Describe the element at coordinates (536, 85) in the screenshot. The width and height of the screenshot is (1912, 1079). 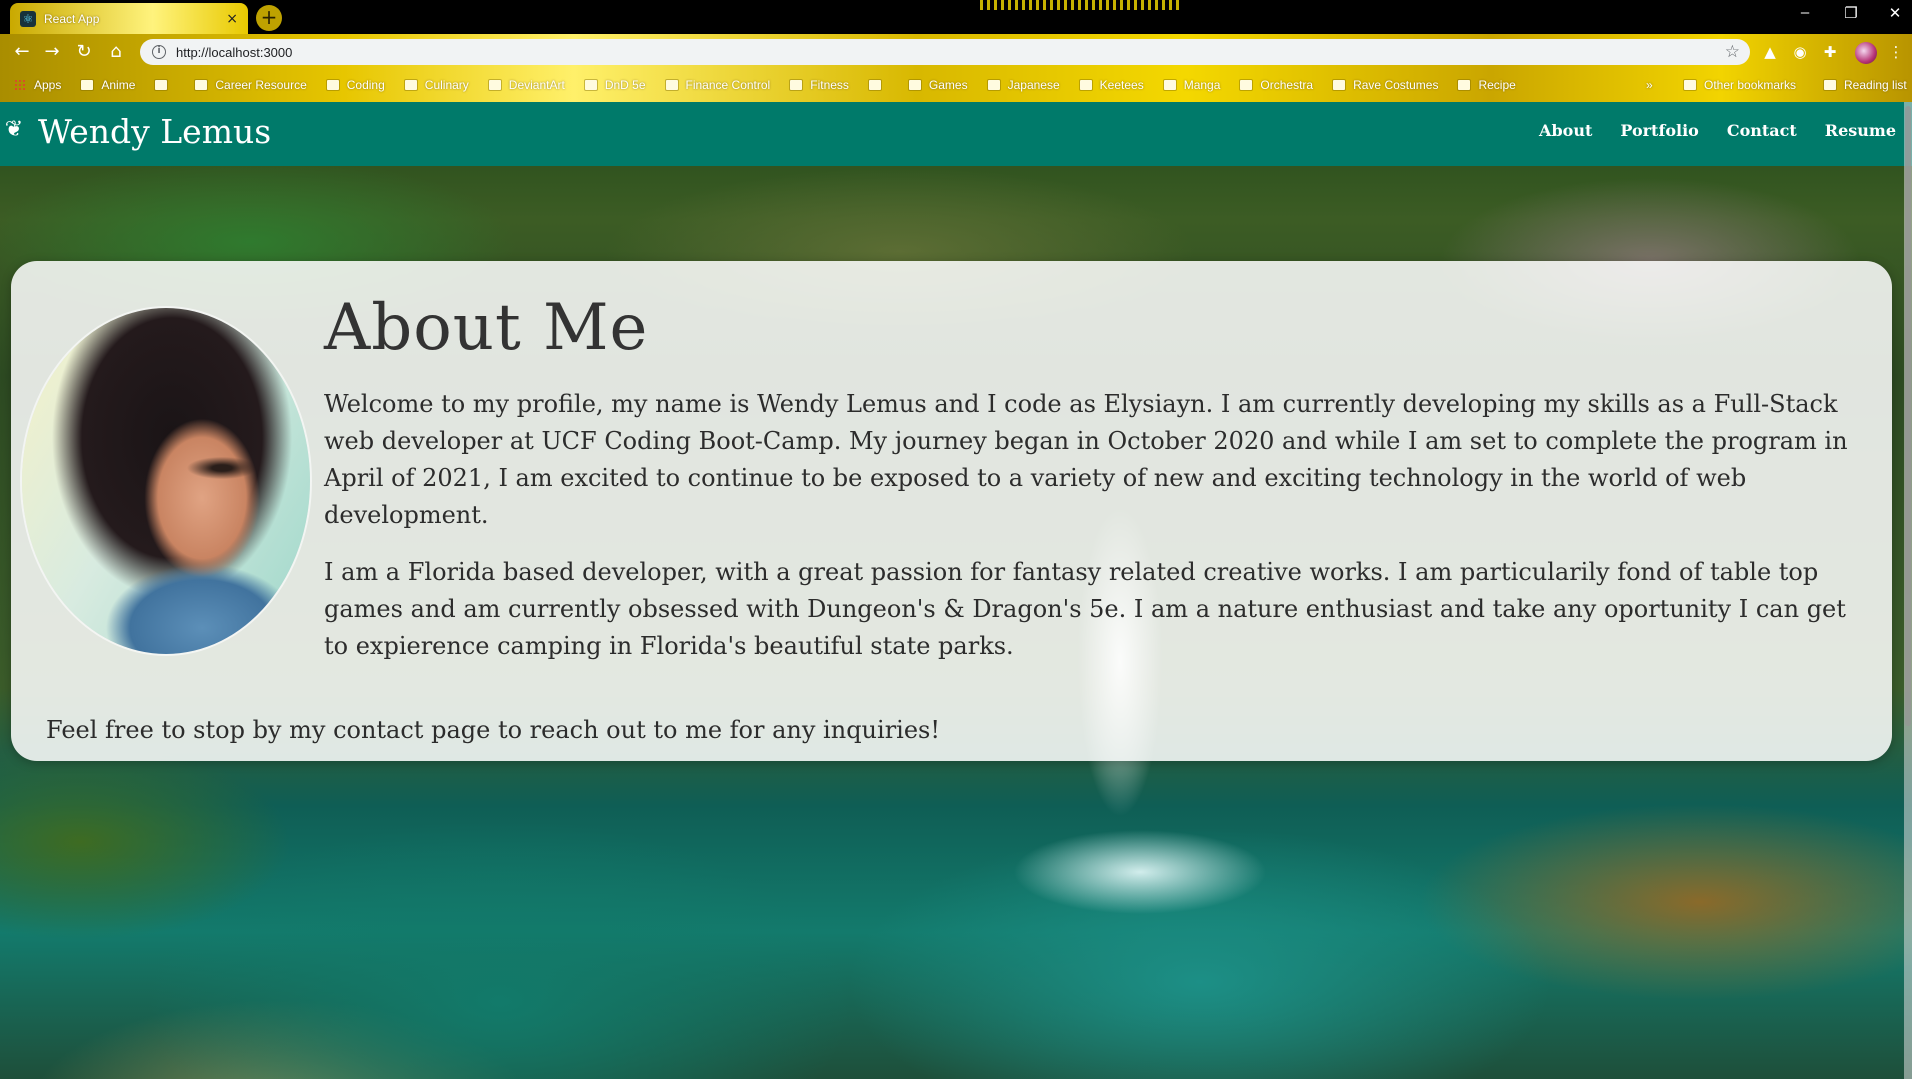
I see `bookmark-label: DeviantArt` at that location.